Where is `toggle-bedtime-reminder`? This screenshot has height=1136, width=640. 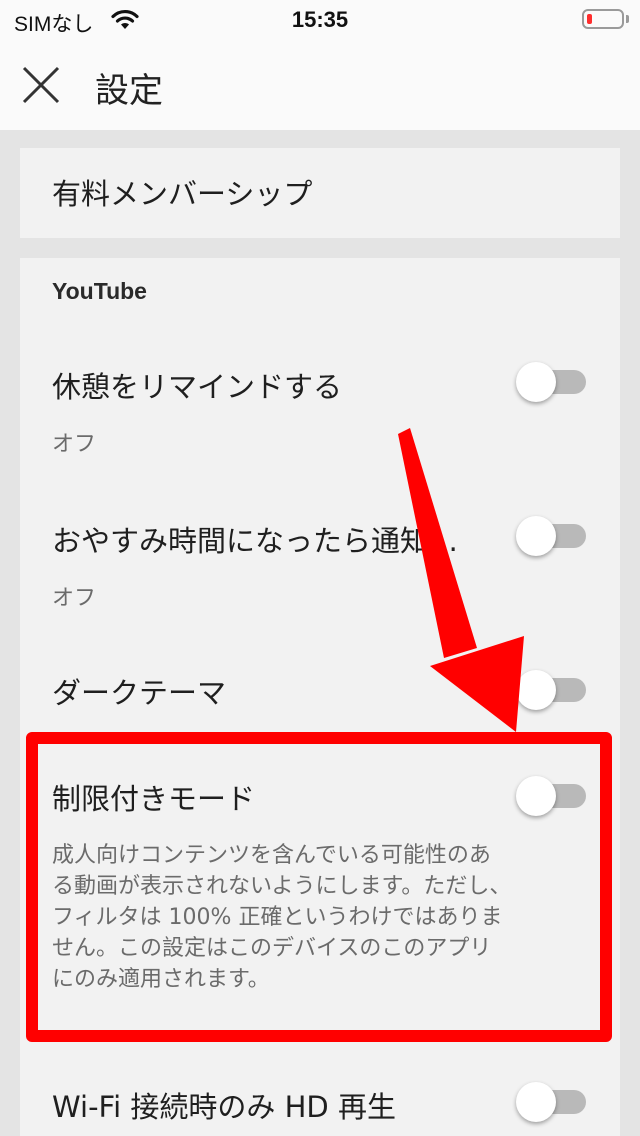 toggle-bedtime-reminder is located at coordinates (553, 536).